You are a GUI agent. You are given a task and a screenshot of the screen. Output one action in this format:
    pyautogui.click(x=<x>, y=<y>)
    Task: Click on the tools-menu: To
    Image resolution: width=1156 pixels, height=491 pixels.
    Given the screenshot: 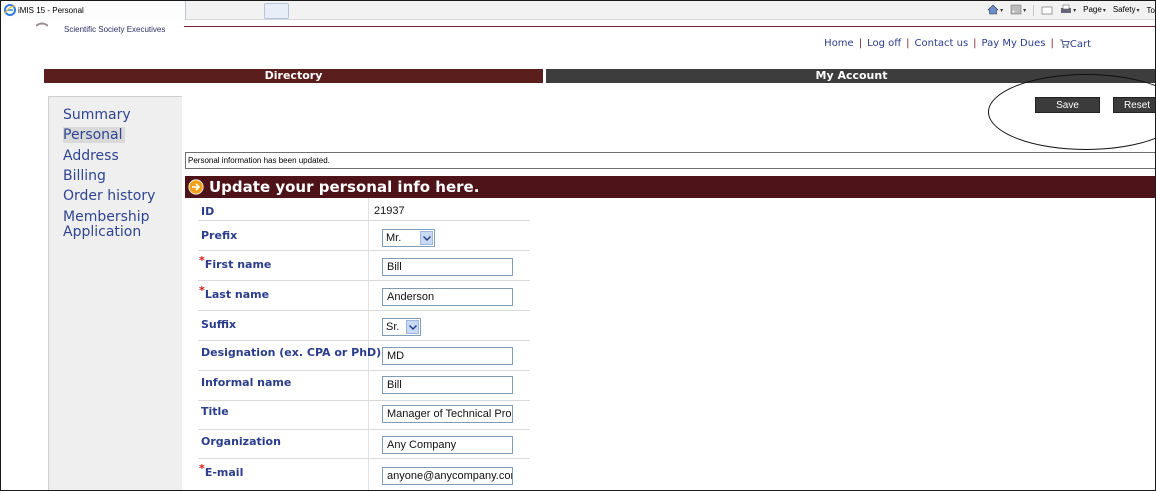 What is the action you would take?
    pyautogui.click(x=1151, y=10)
    